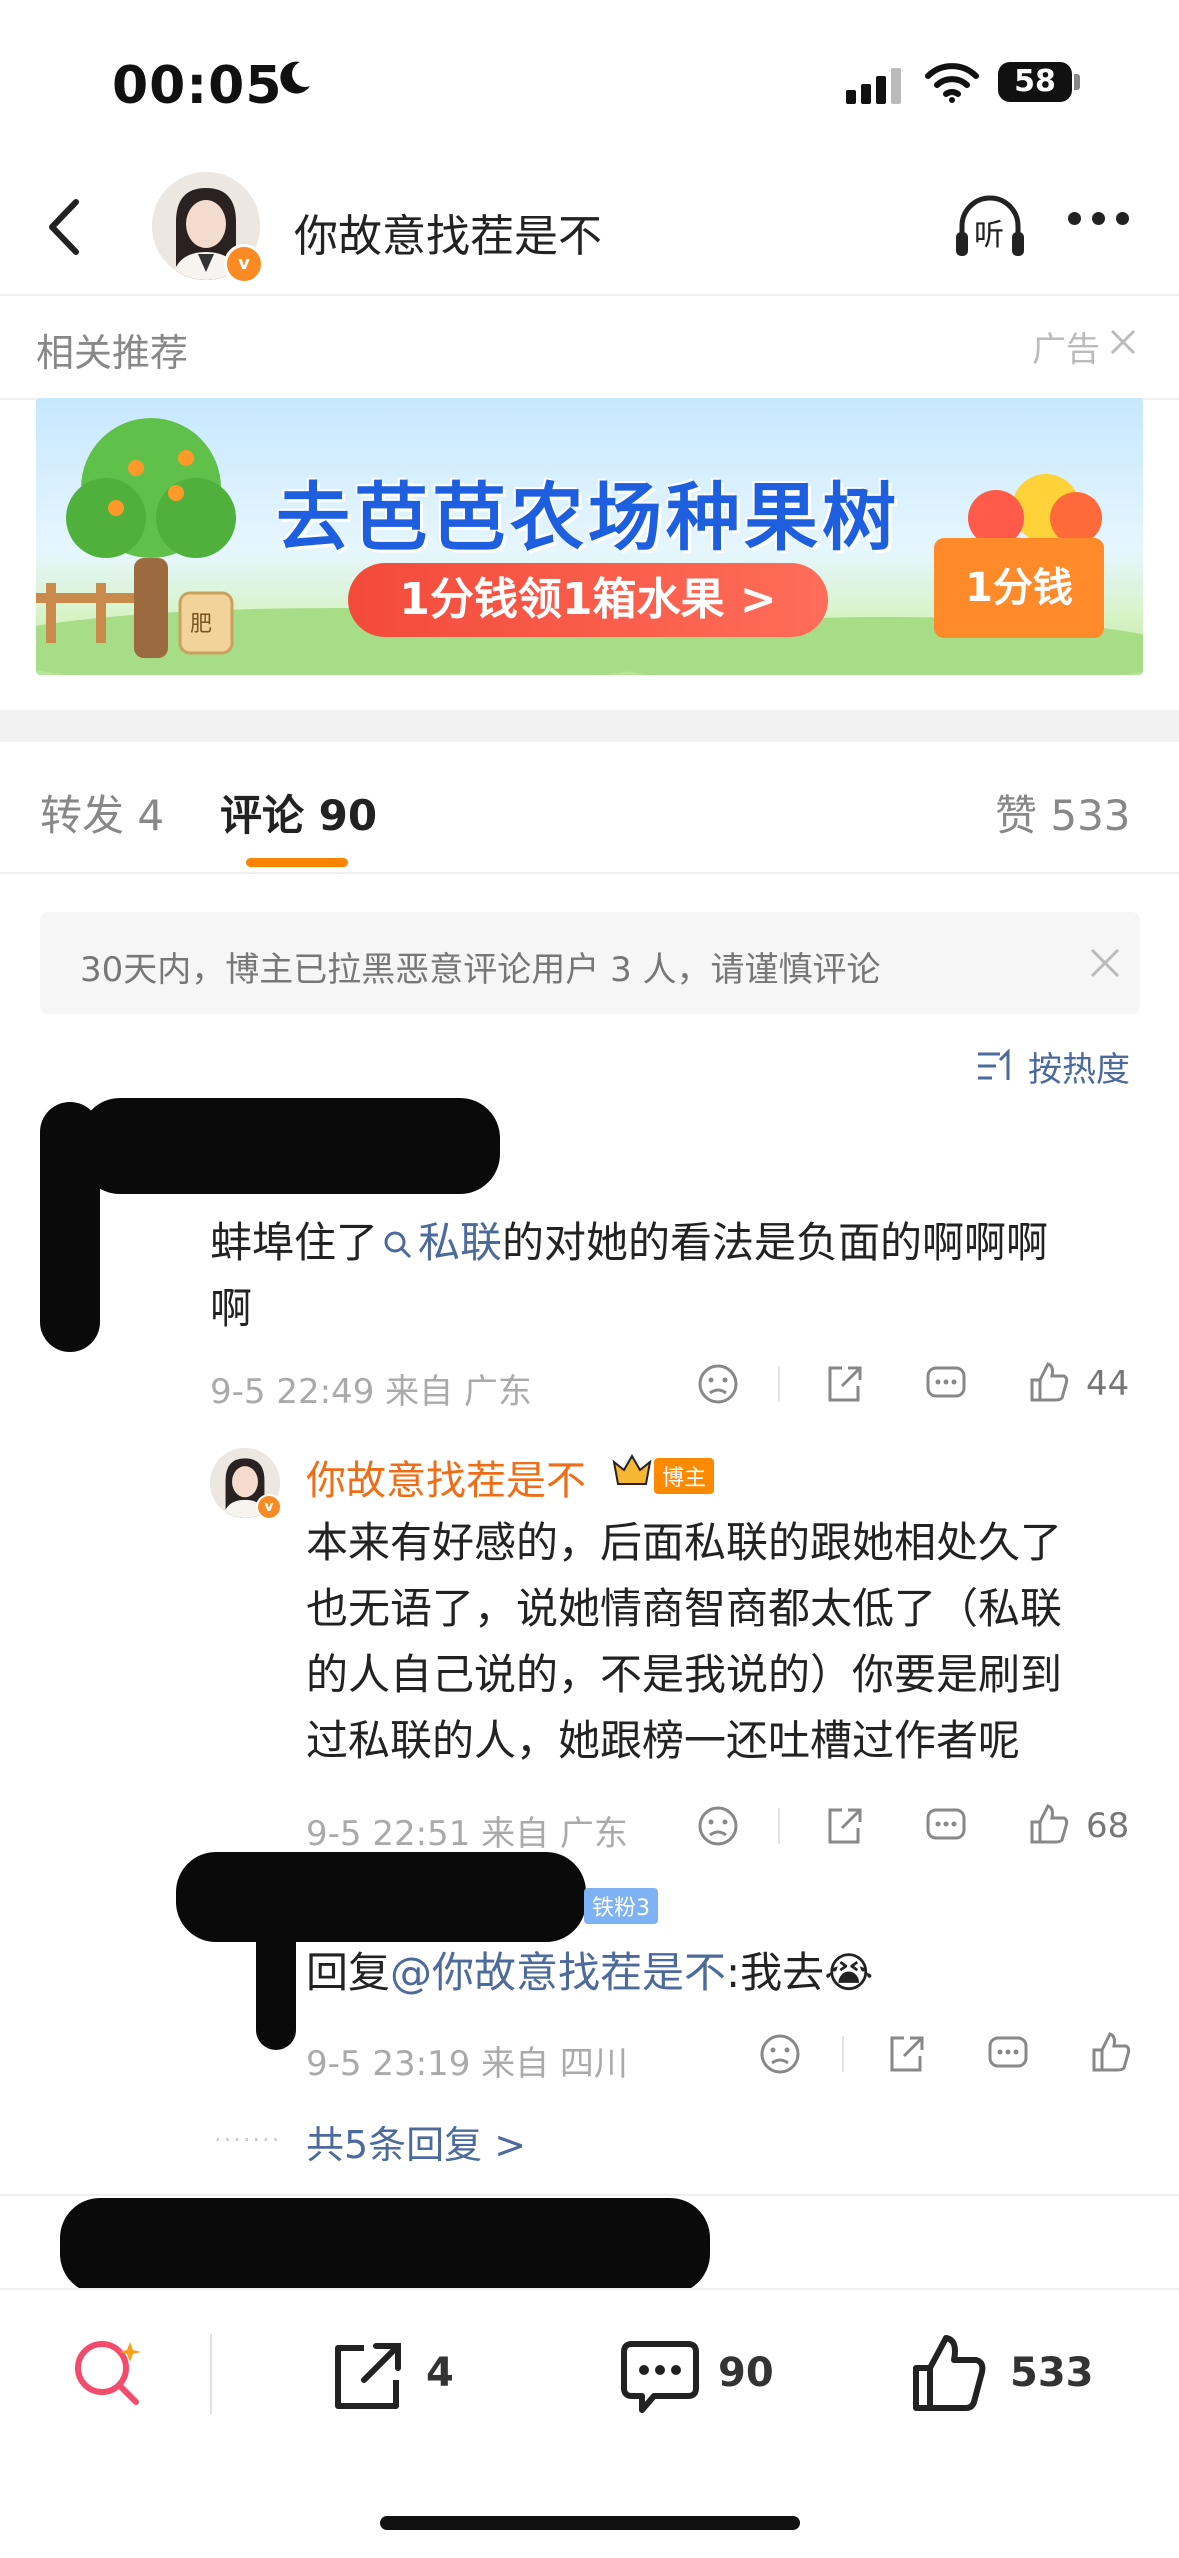 The width and height of the screenshot is (1179, 2558). What do you see at coordinates (371, 1392) in the screenshot?
I see `comment-meta: 9-5 22:49 来自 广东` at bounding box center [371, 1392].